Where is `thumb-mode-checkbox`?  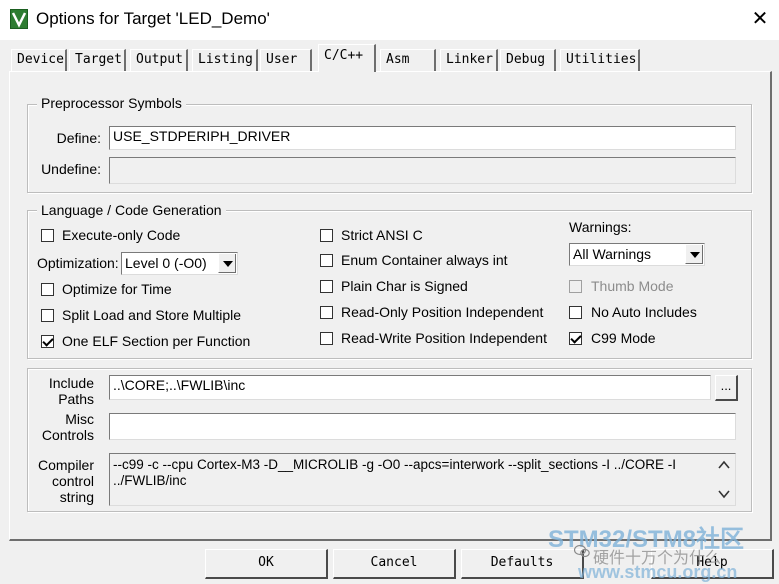 thumb-mode-checkbox is located at coordinates (575, 286).